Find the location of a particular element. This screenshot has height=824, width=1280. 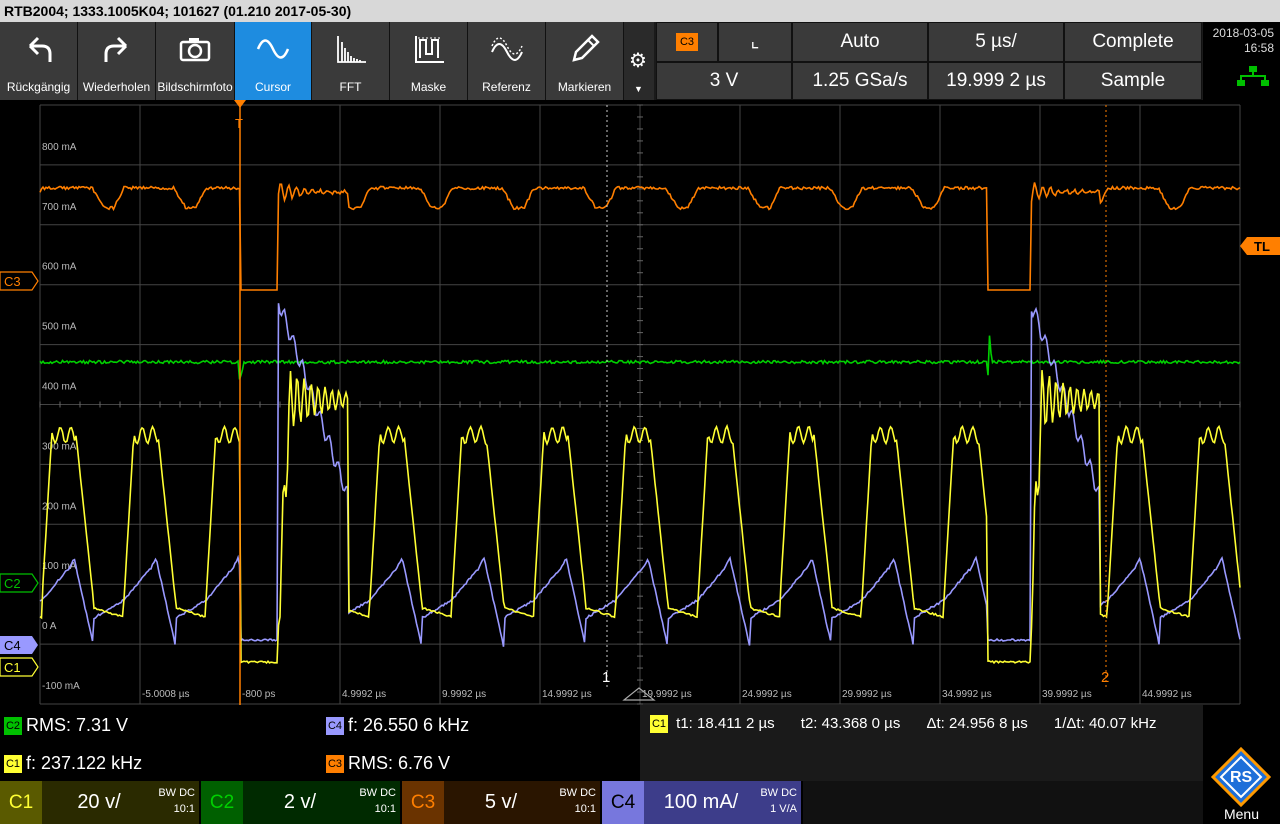

x-axis-label: 4.9992 µs is located at coordinates (364, 694).